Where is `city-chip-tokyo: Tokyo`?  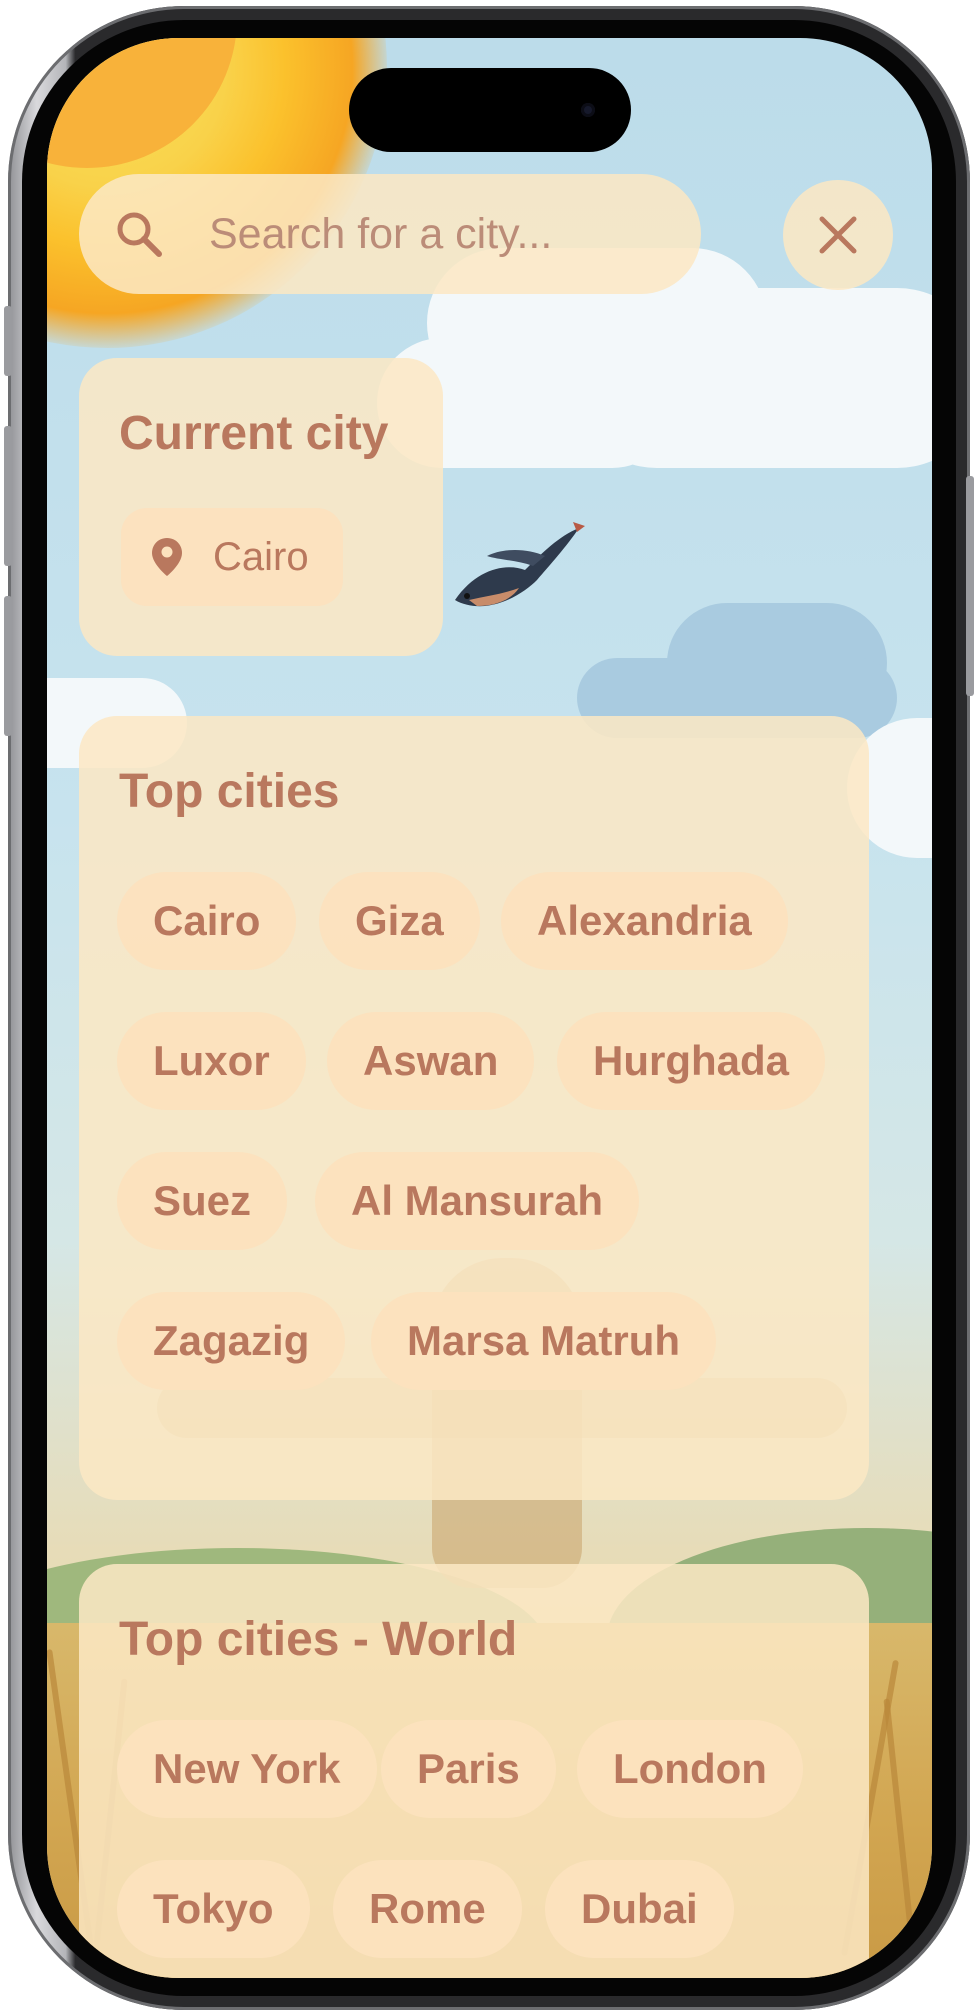
city-chip-tokyo: Tokyo is located at coordinates (213, 1909).